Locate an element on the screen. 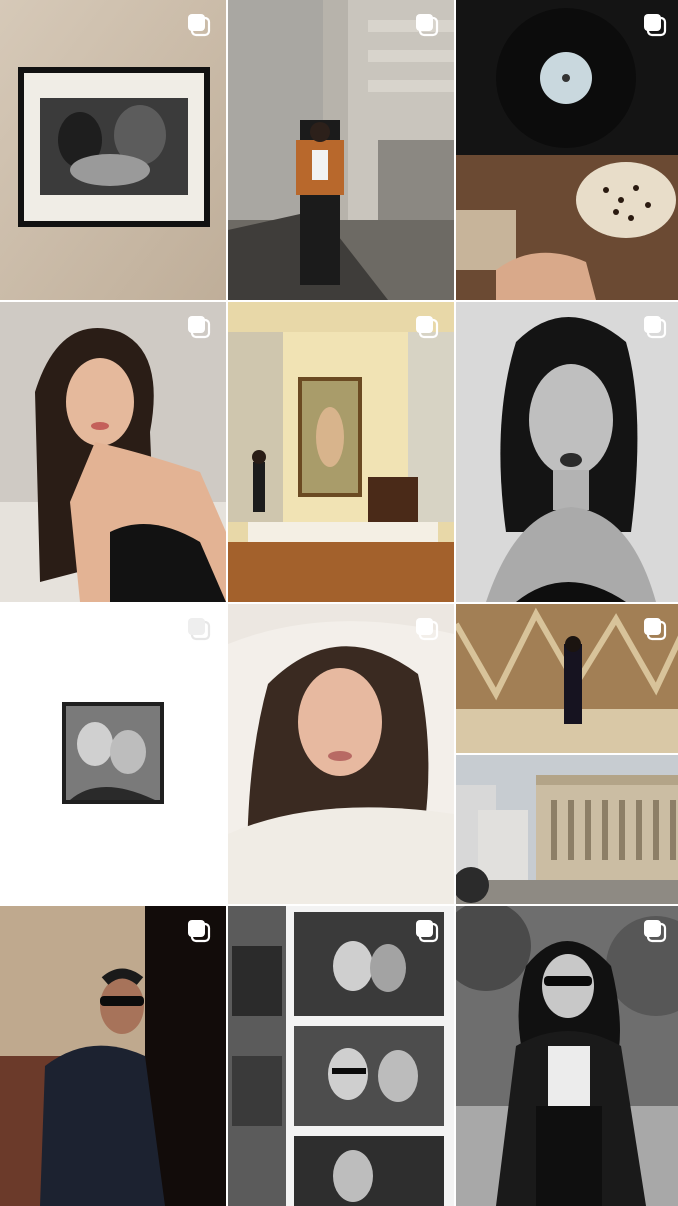 The image size is (678, 1206). post-tile-woman-sunglasses-denim is located at coordinates (113, 1056).